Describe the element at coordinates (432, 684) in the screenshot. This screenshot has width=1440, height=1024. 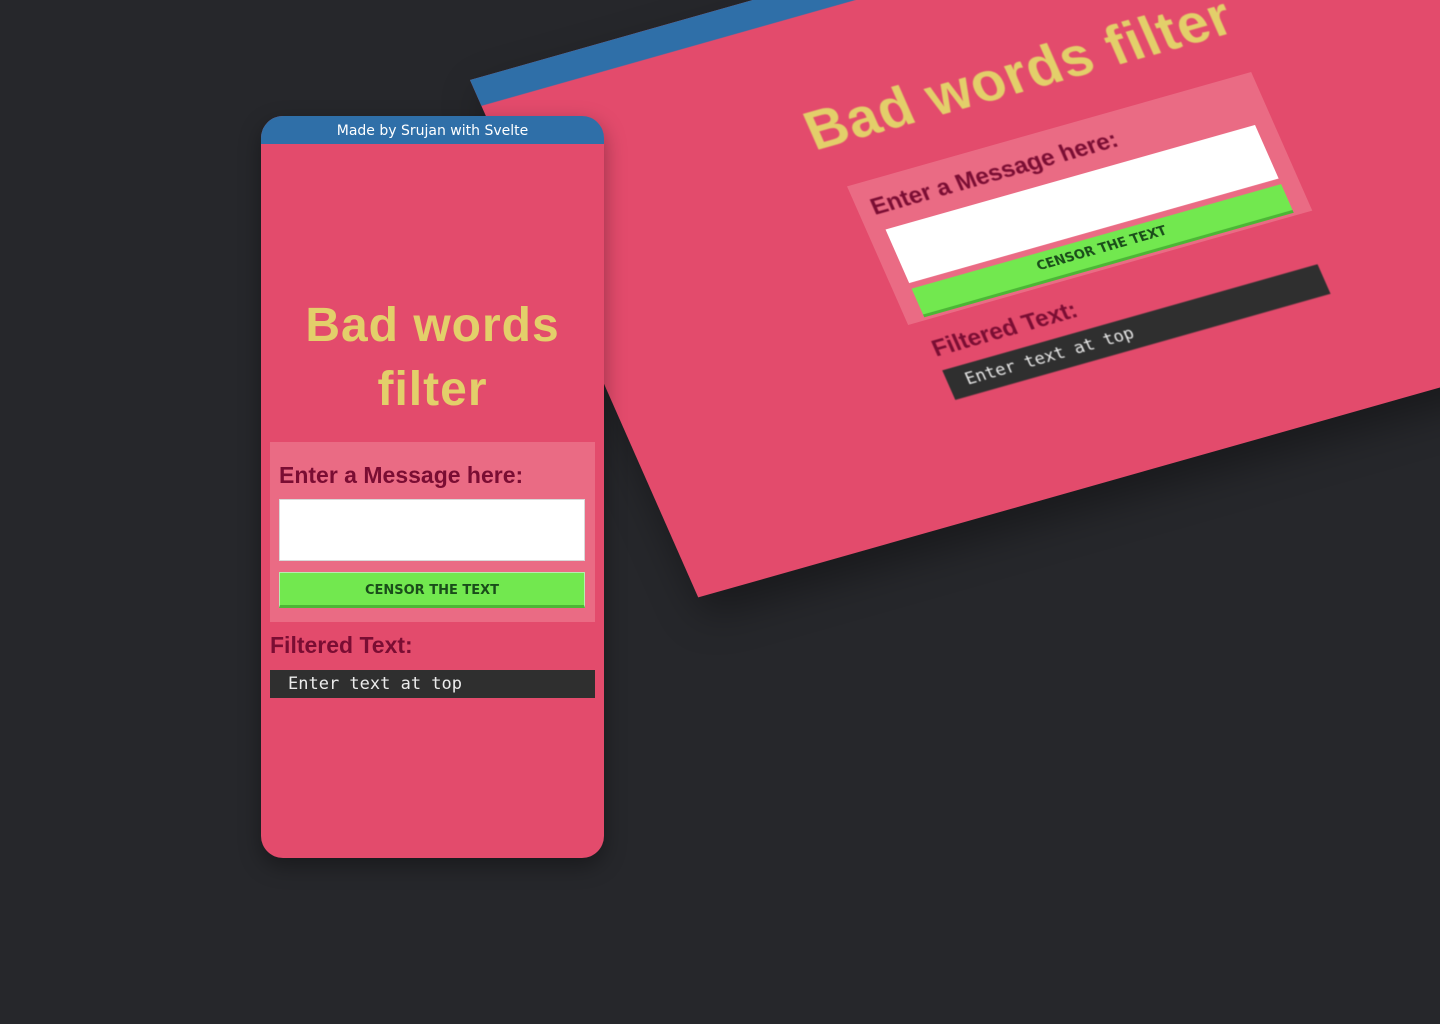
I see `filtered-text-output: Enter text at top` at that location.